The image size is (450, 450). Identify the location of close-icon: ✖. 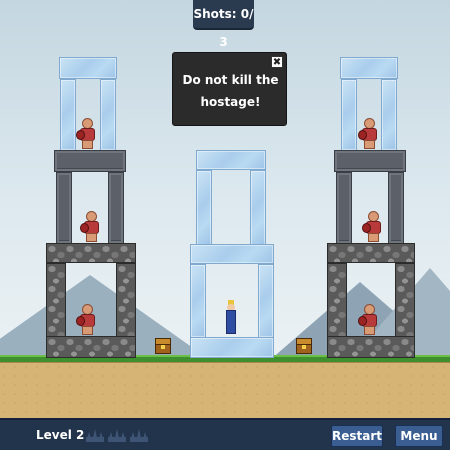
(277, 62).